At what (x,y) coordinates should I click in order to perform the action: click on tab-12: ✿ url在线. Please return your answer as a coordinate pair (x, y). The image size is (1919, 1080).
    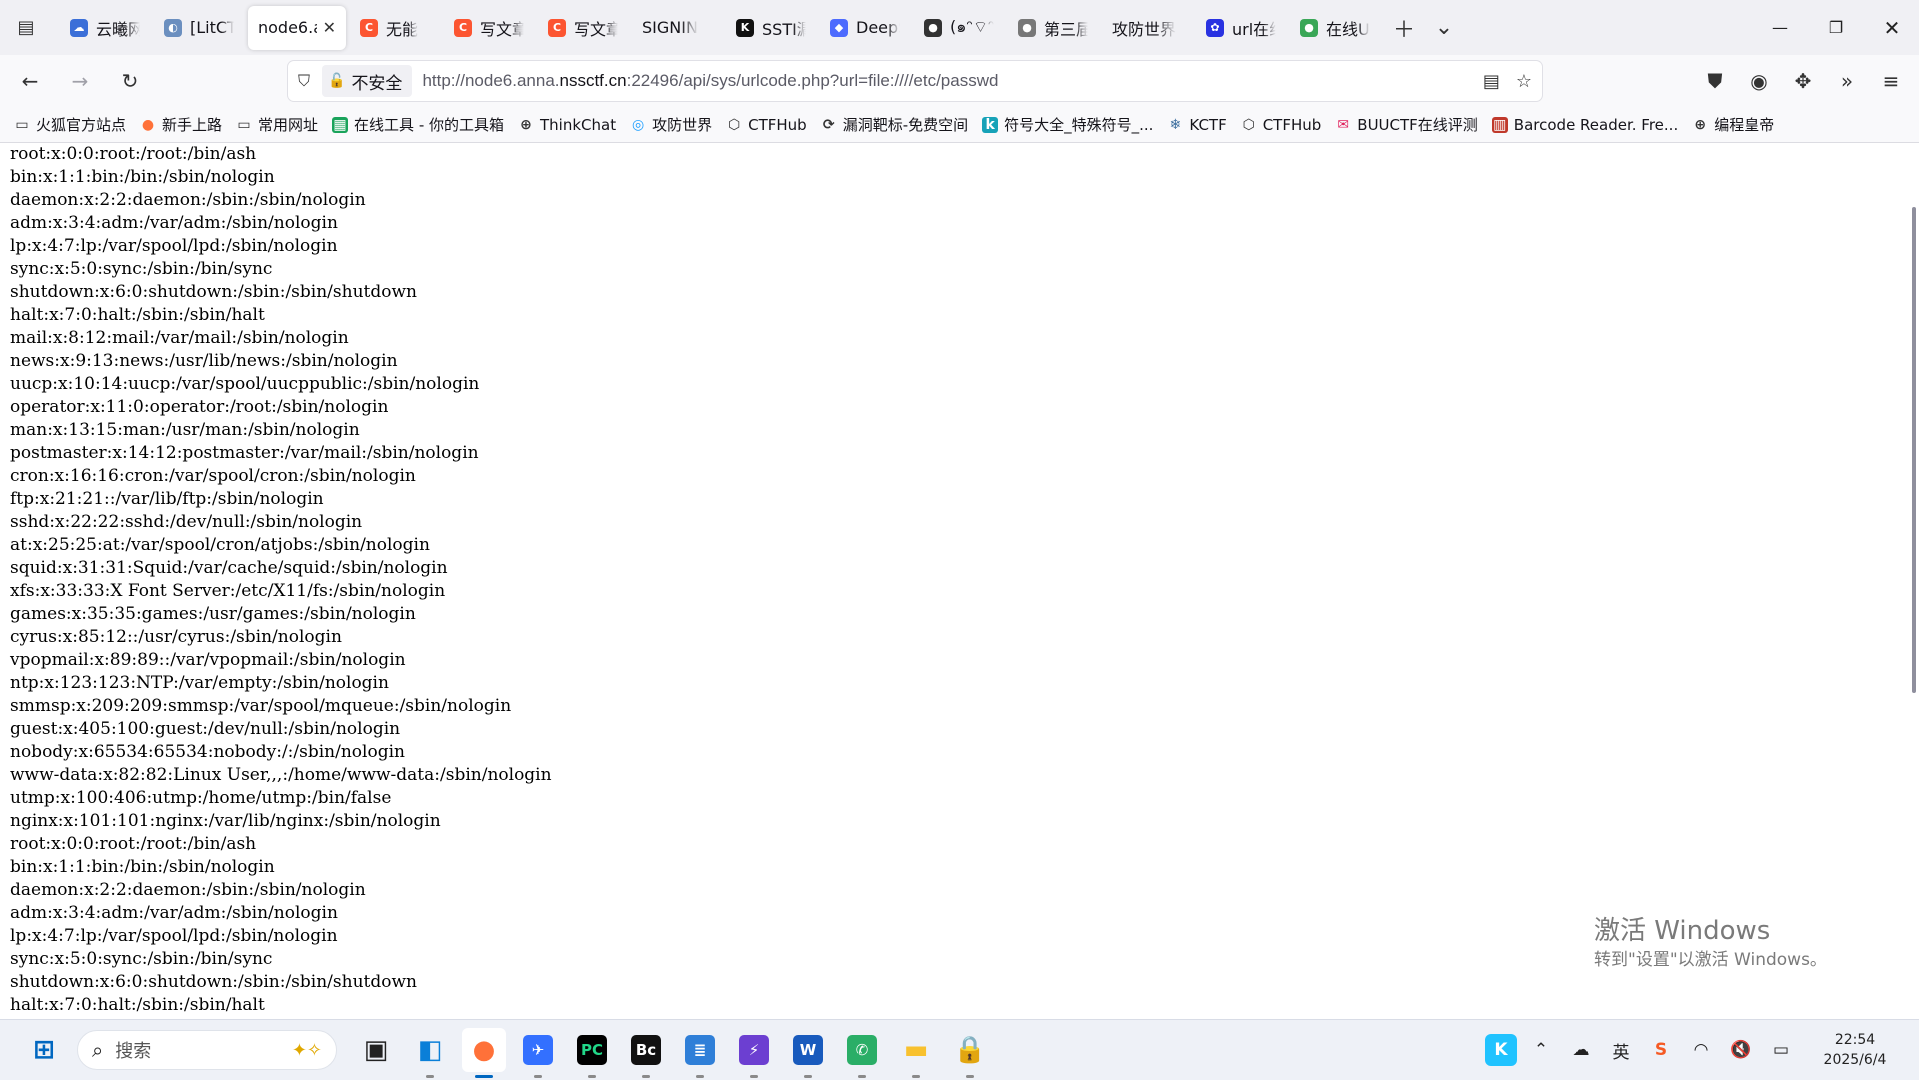
    Looking at the image, I should click on (1241, 28).